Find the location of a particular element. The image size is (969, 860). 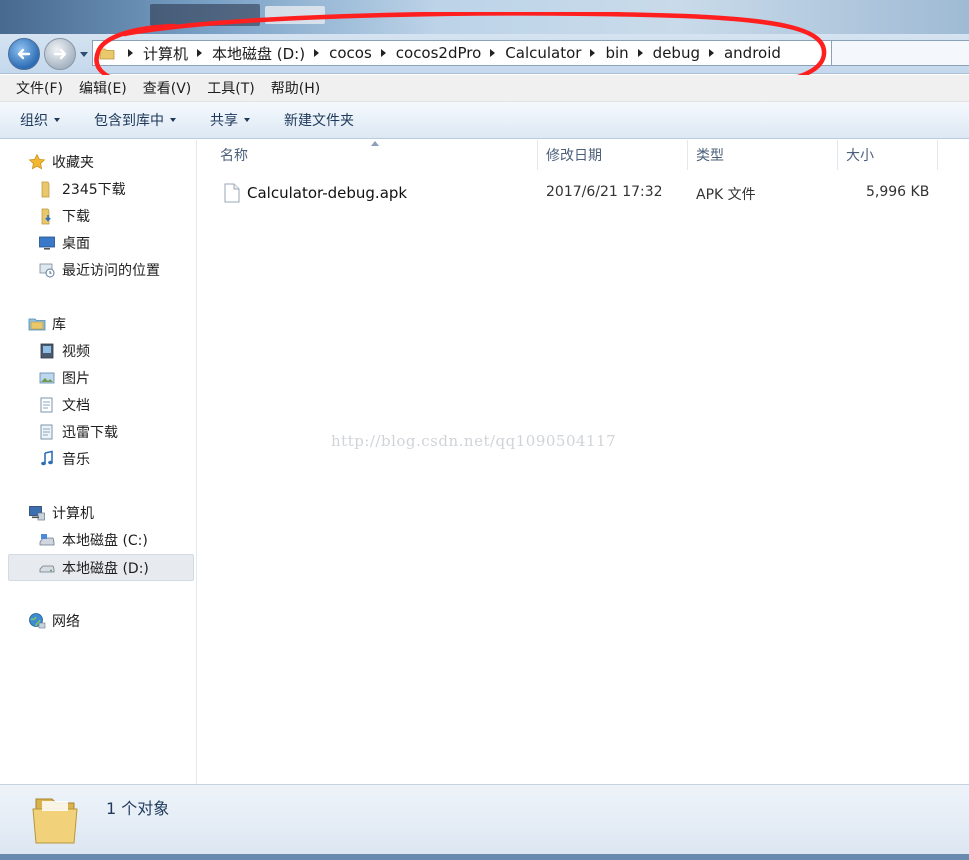

background-window-fragment is located at coordinates (205, 15).